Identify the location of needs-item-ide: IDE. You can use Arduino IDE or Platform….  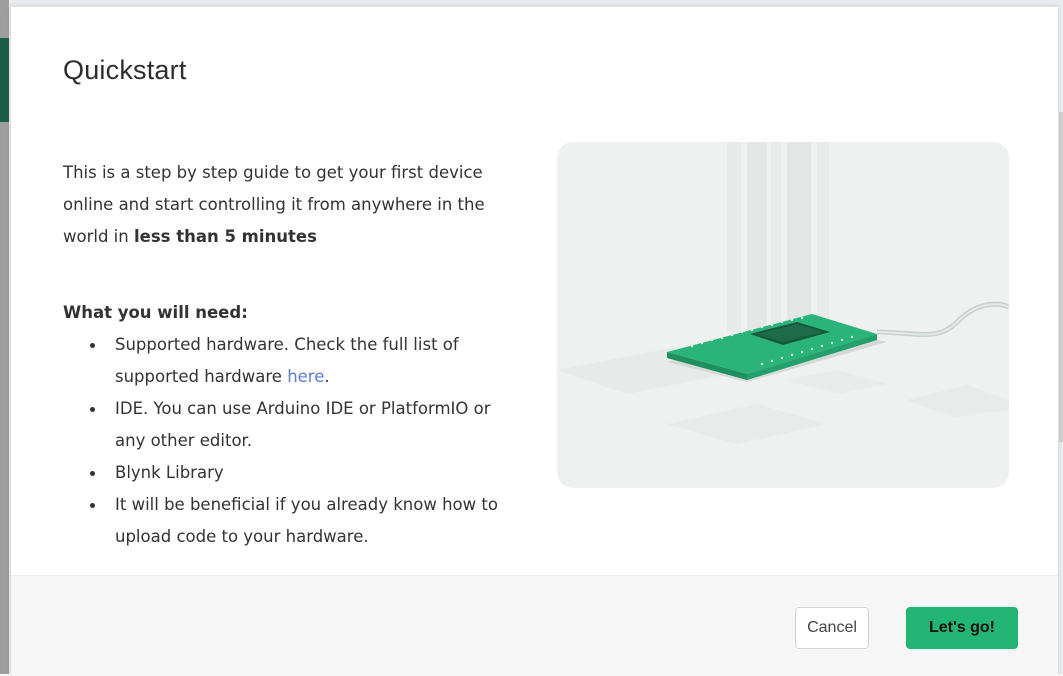
(306, 425).